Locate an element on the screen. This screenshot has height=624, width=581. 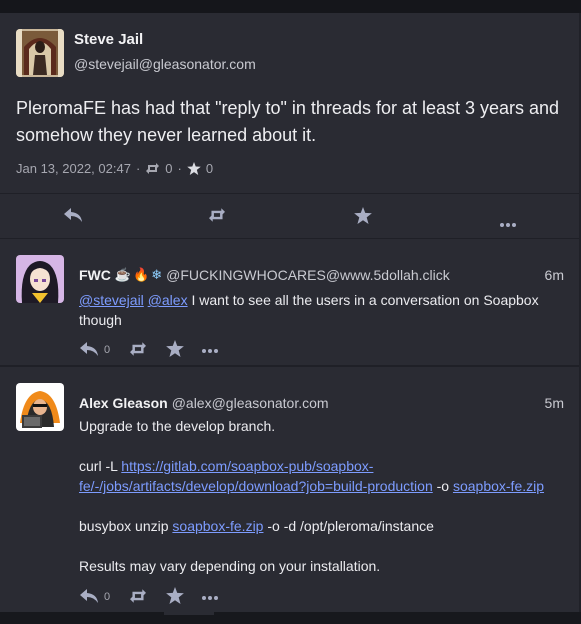
reblog-count-icon is located at coordinates (152, 168).